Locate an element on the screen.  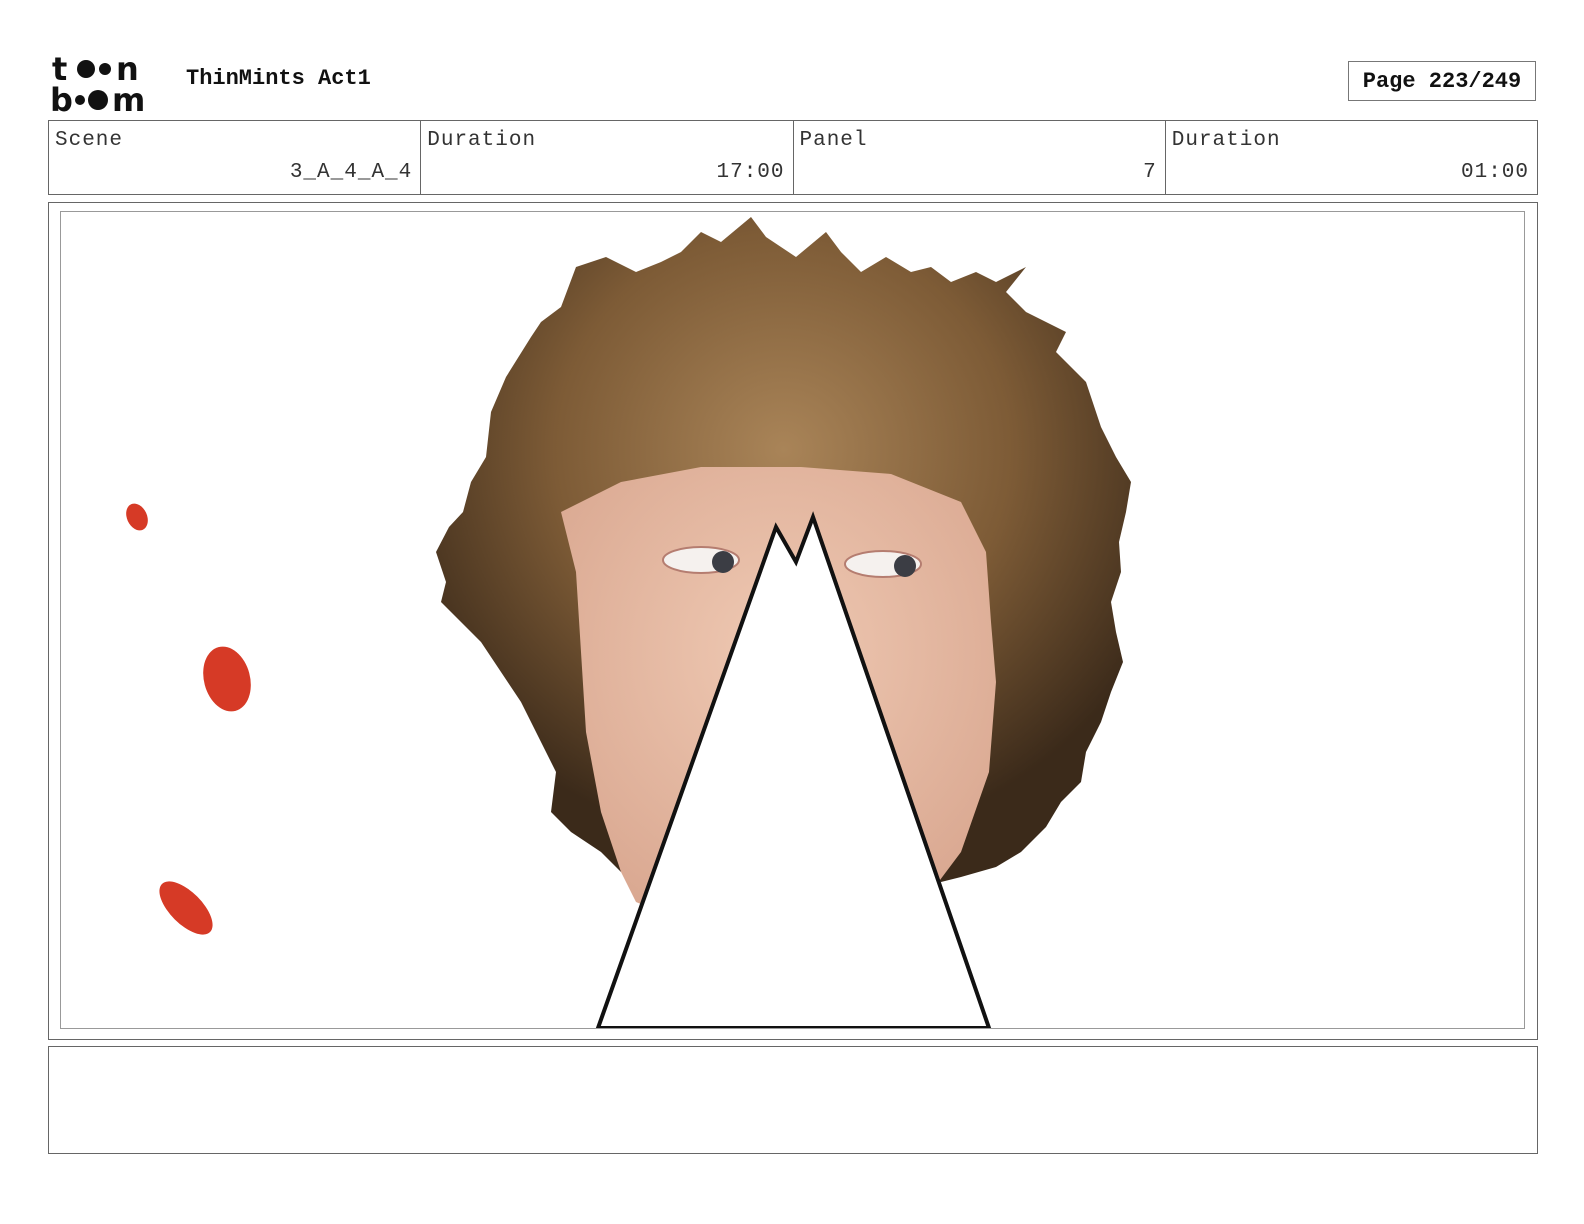
panel-notes-box is located at coordinates (793, 1100).